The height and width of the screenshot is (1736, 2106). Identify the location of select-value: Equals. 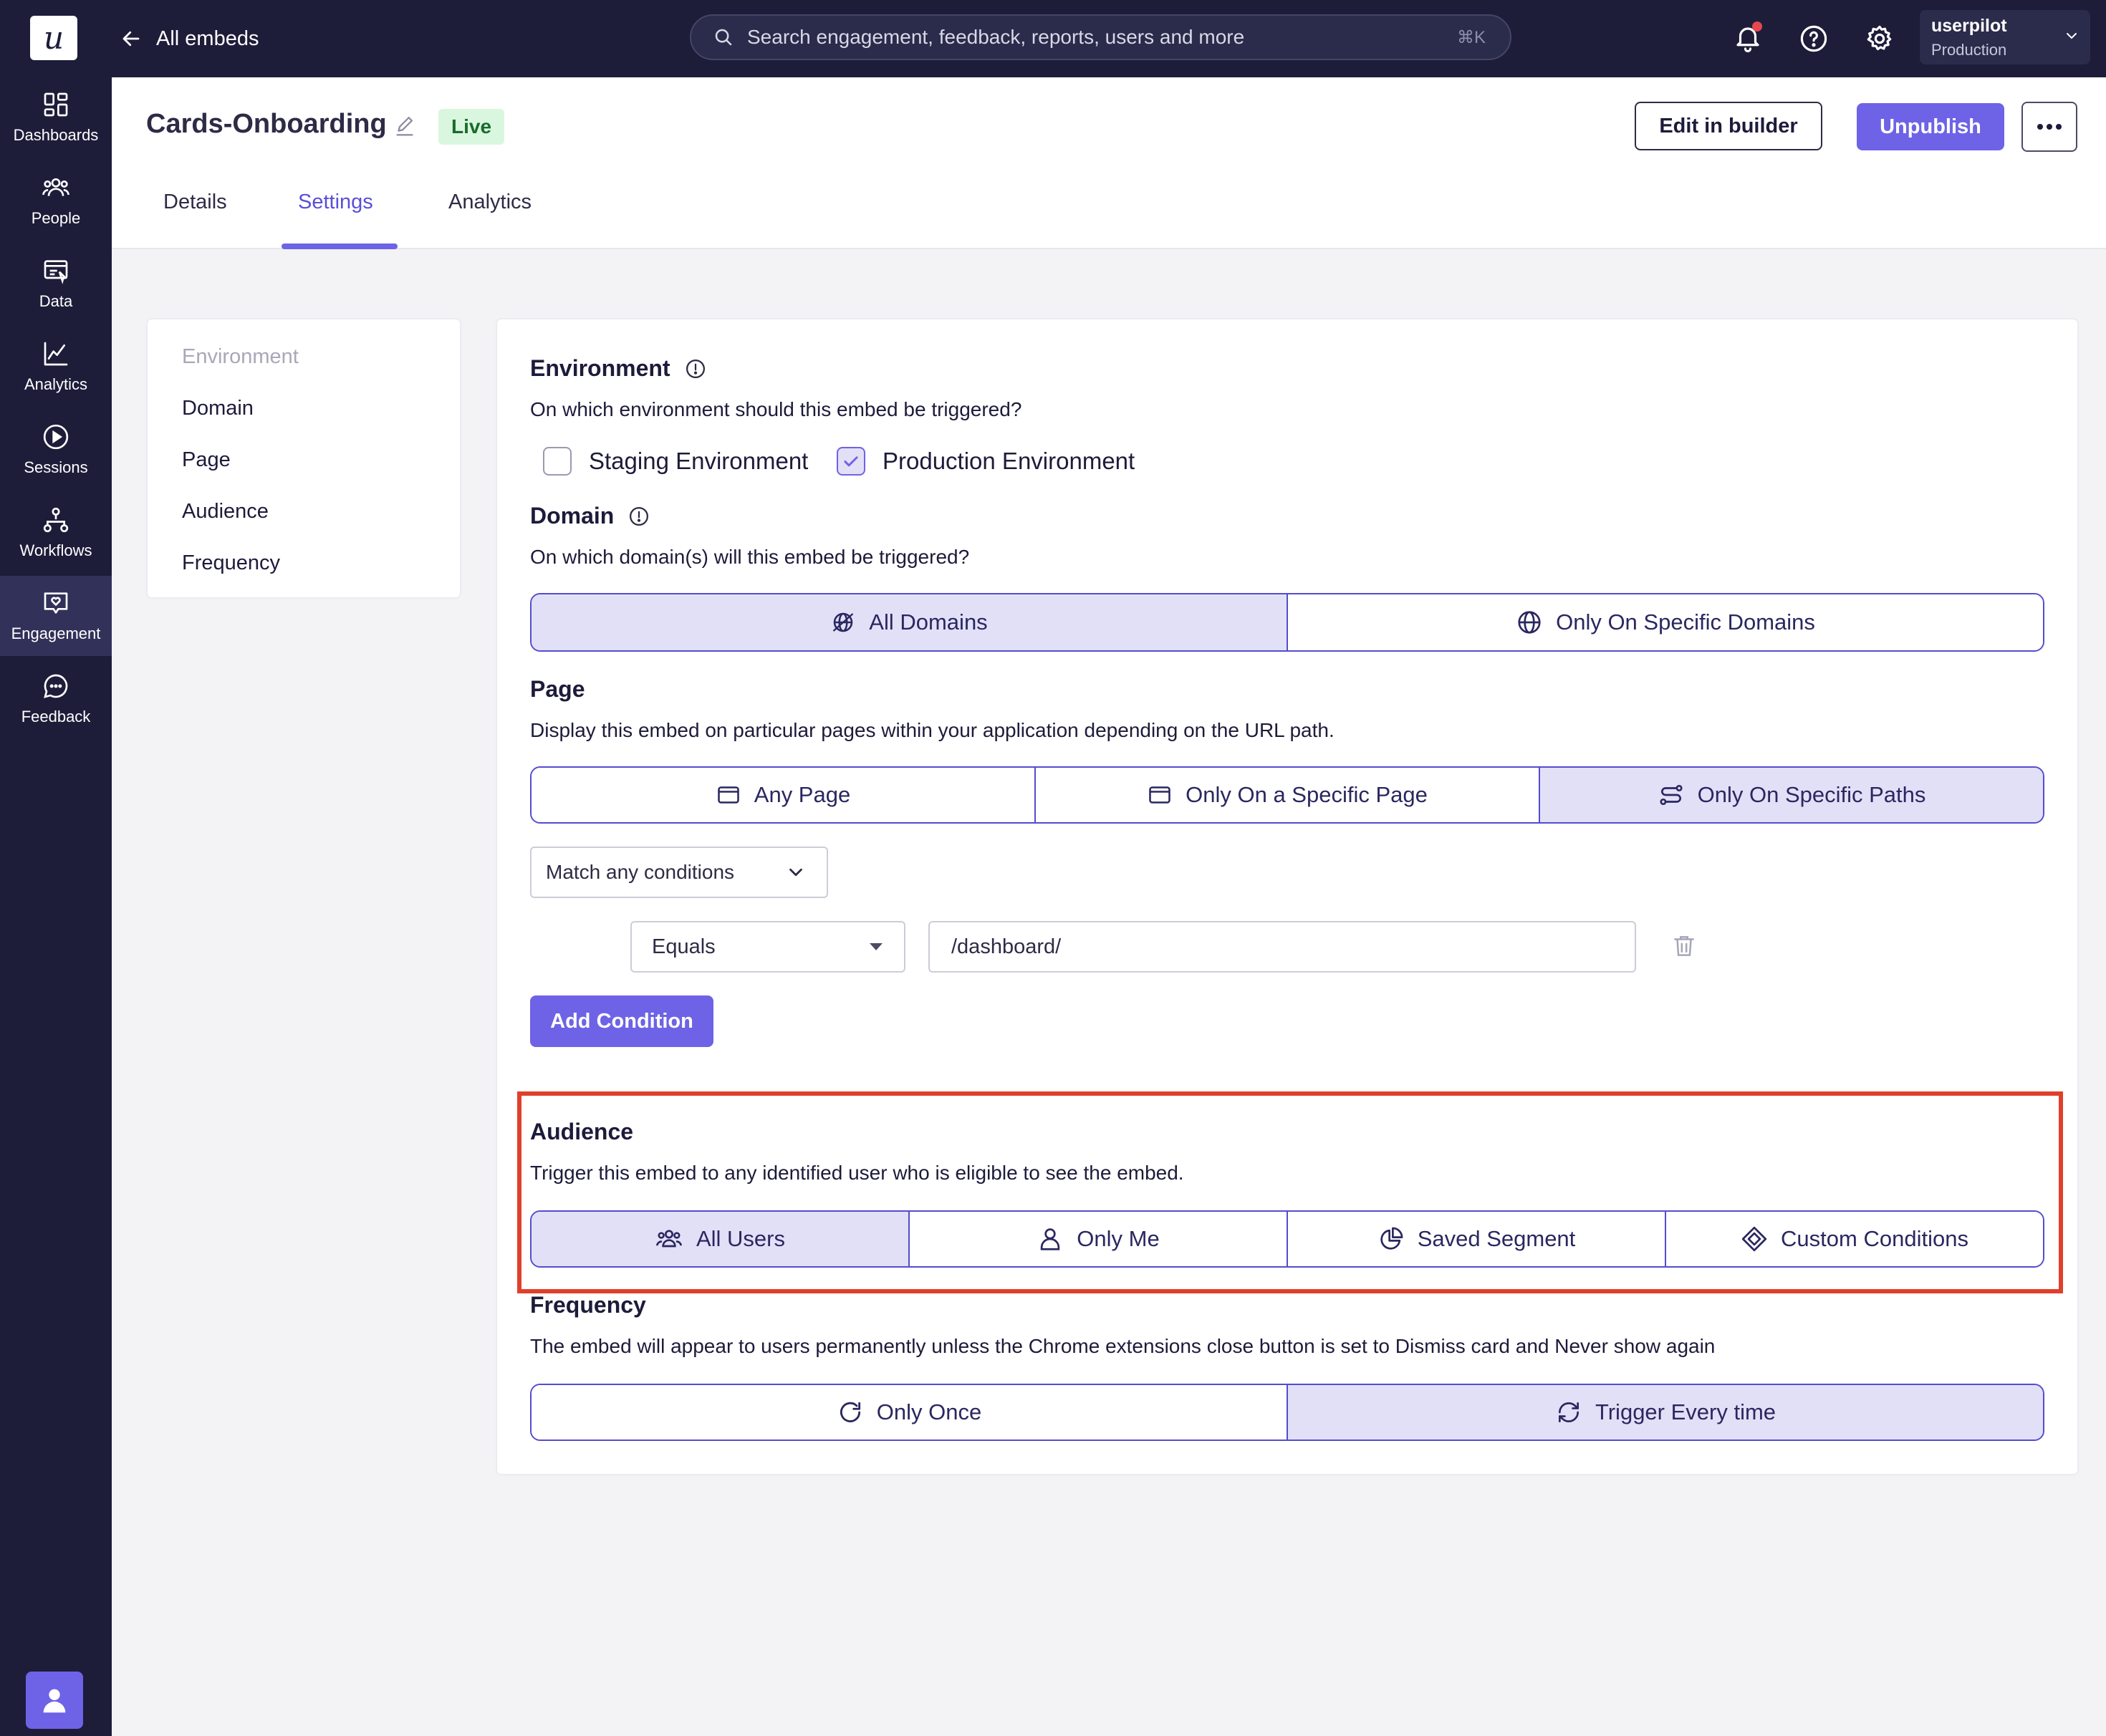
(684, 946).